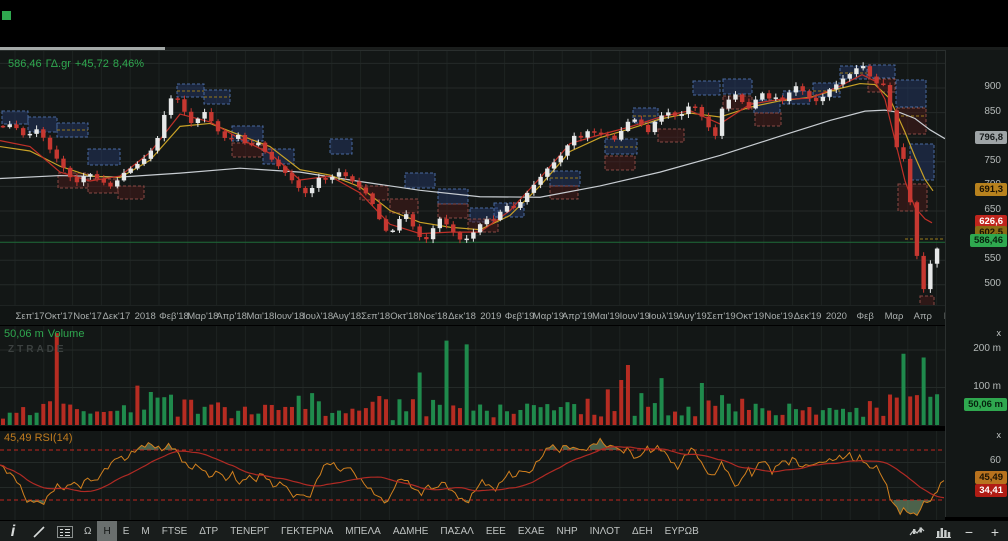 Image resolution: width=1008 pixels, height=541 pixels. I want to click on time-axis-label: Σεπ'19, so click(721, 316).